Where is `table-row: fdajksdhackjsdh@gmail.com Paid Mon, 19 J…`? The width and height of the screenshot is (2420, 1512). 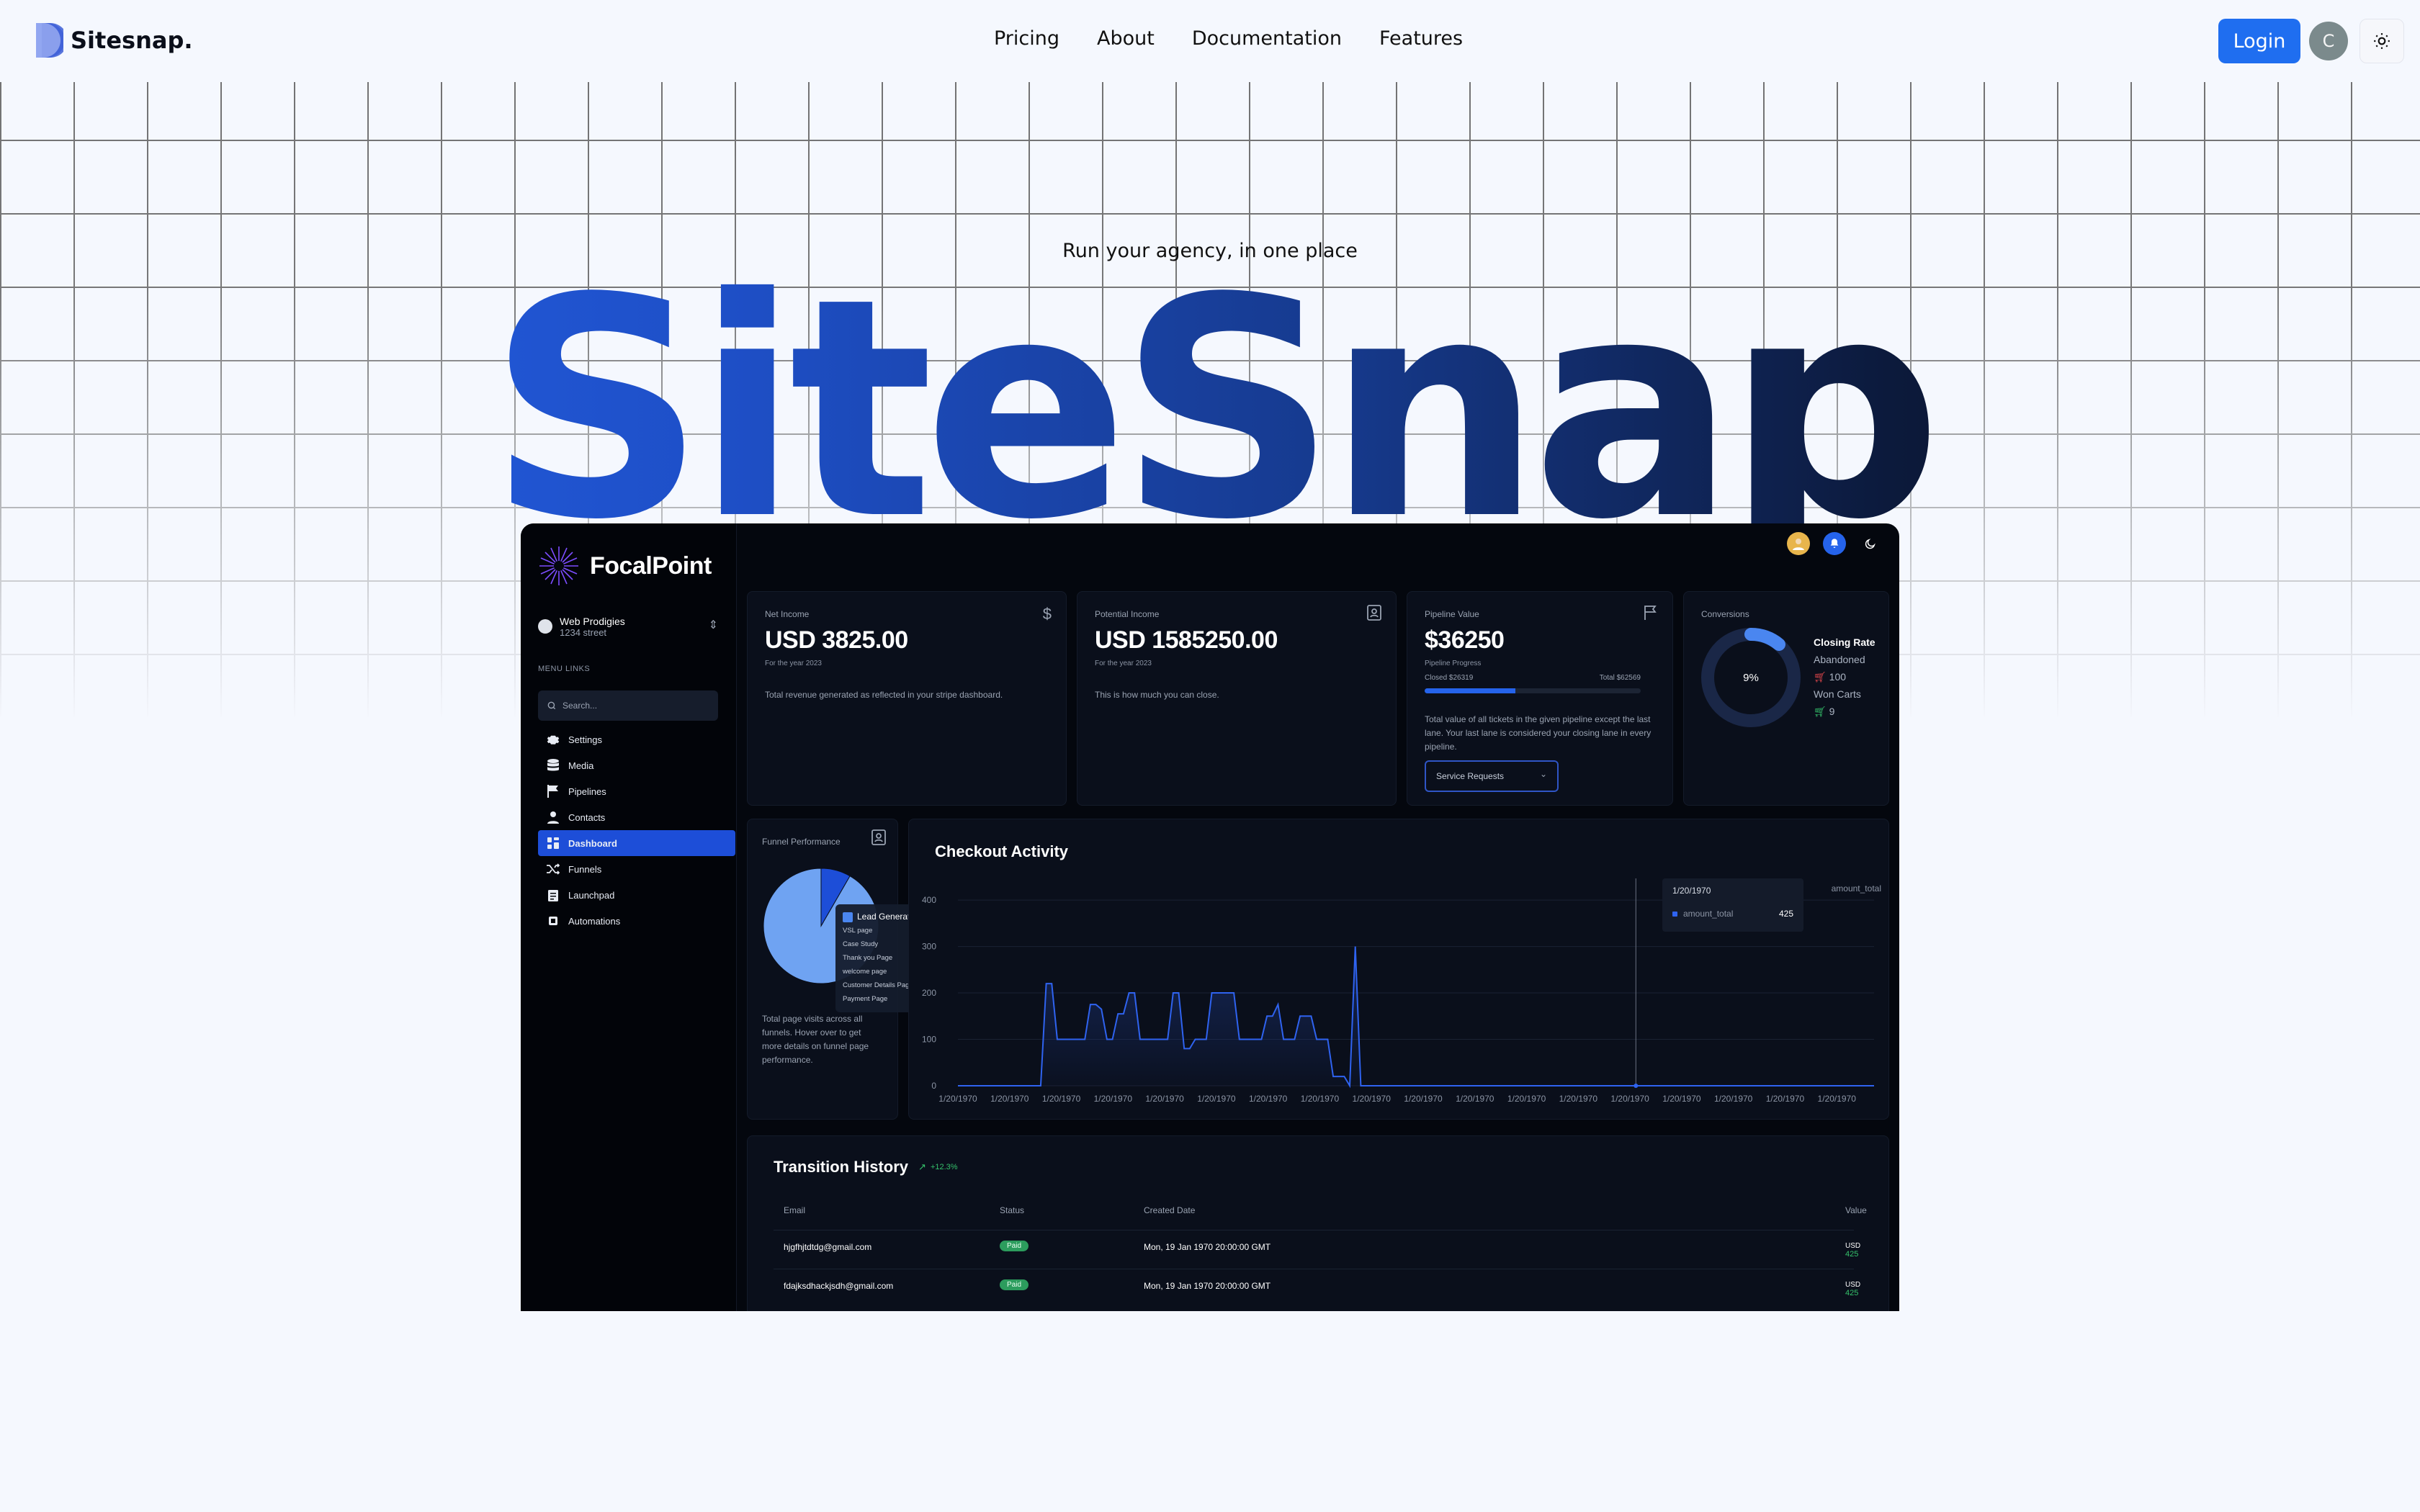
table-row: fdajksdhackjsdh@gmail.com Paid Mon, 19 J… is located at coordinates (1317, 1287).